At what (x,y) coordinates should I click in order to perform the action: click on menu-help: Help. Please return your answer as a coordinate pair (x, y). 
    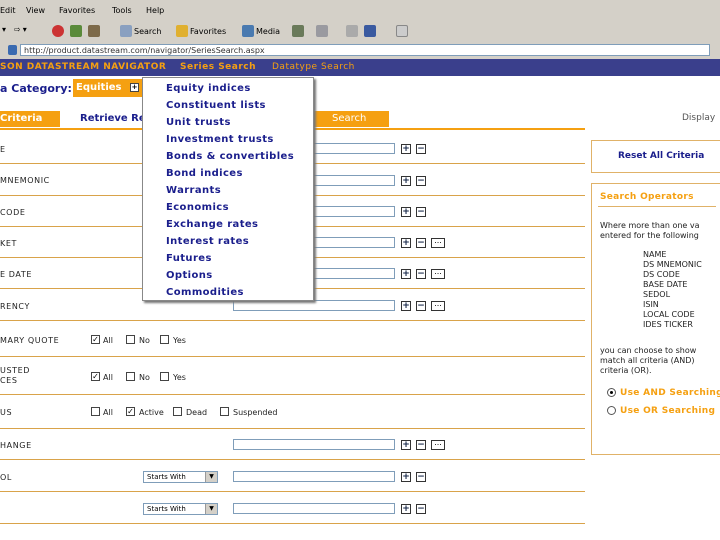
    Looking at the image, I should click on (155, 10).